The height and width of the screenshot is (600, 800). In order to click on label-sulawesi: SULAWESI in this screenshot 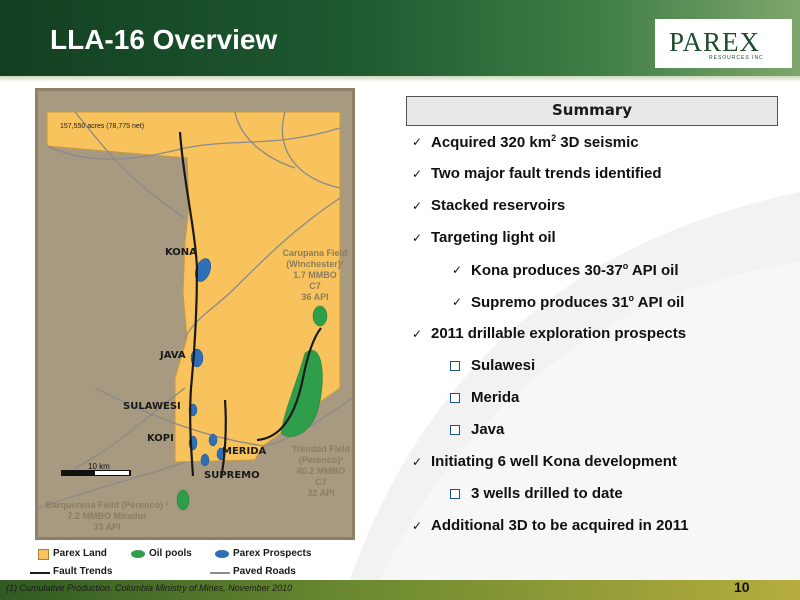, I will do `click(152, 406)`.